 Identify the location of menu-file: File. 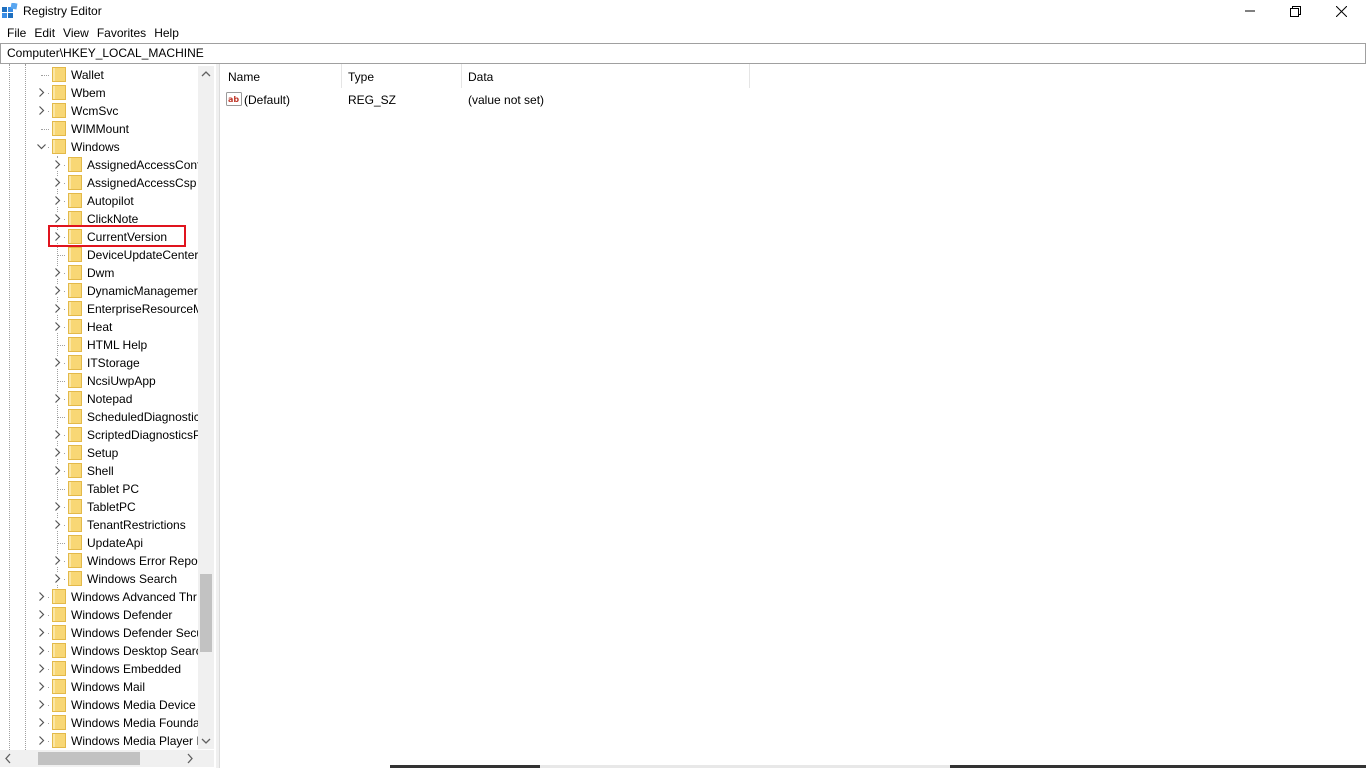
(16, 33).